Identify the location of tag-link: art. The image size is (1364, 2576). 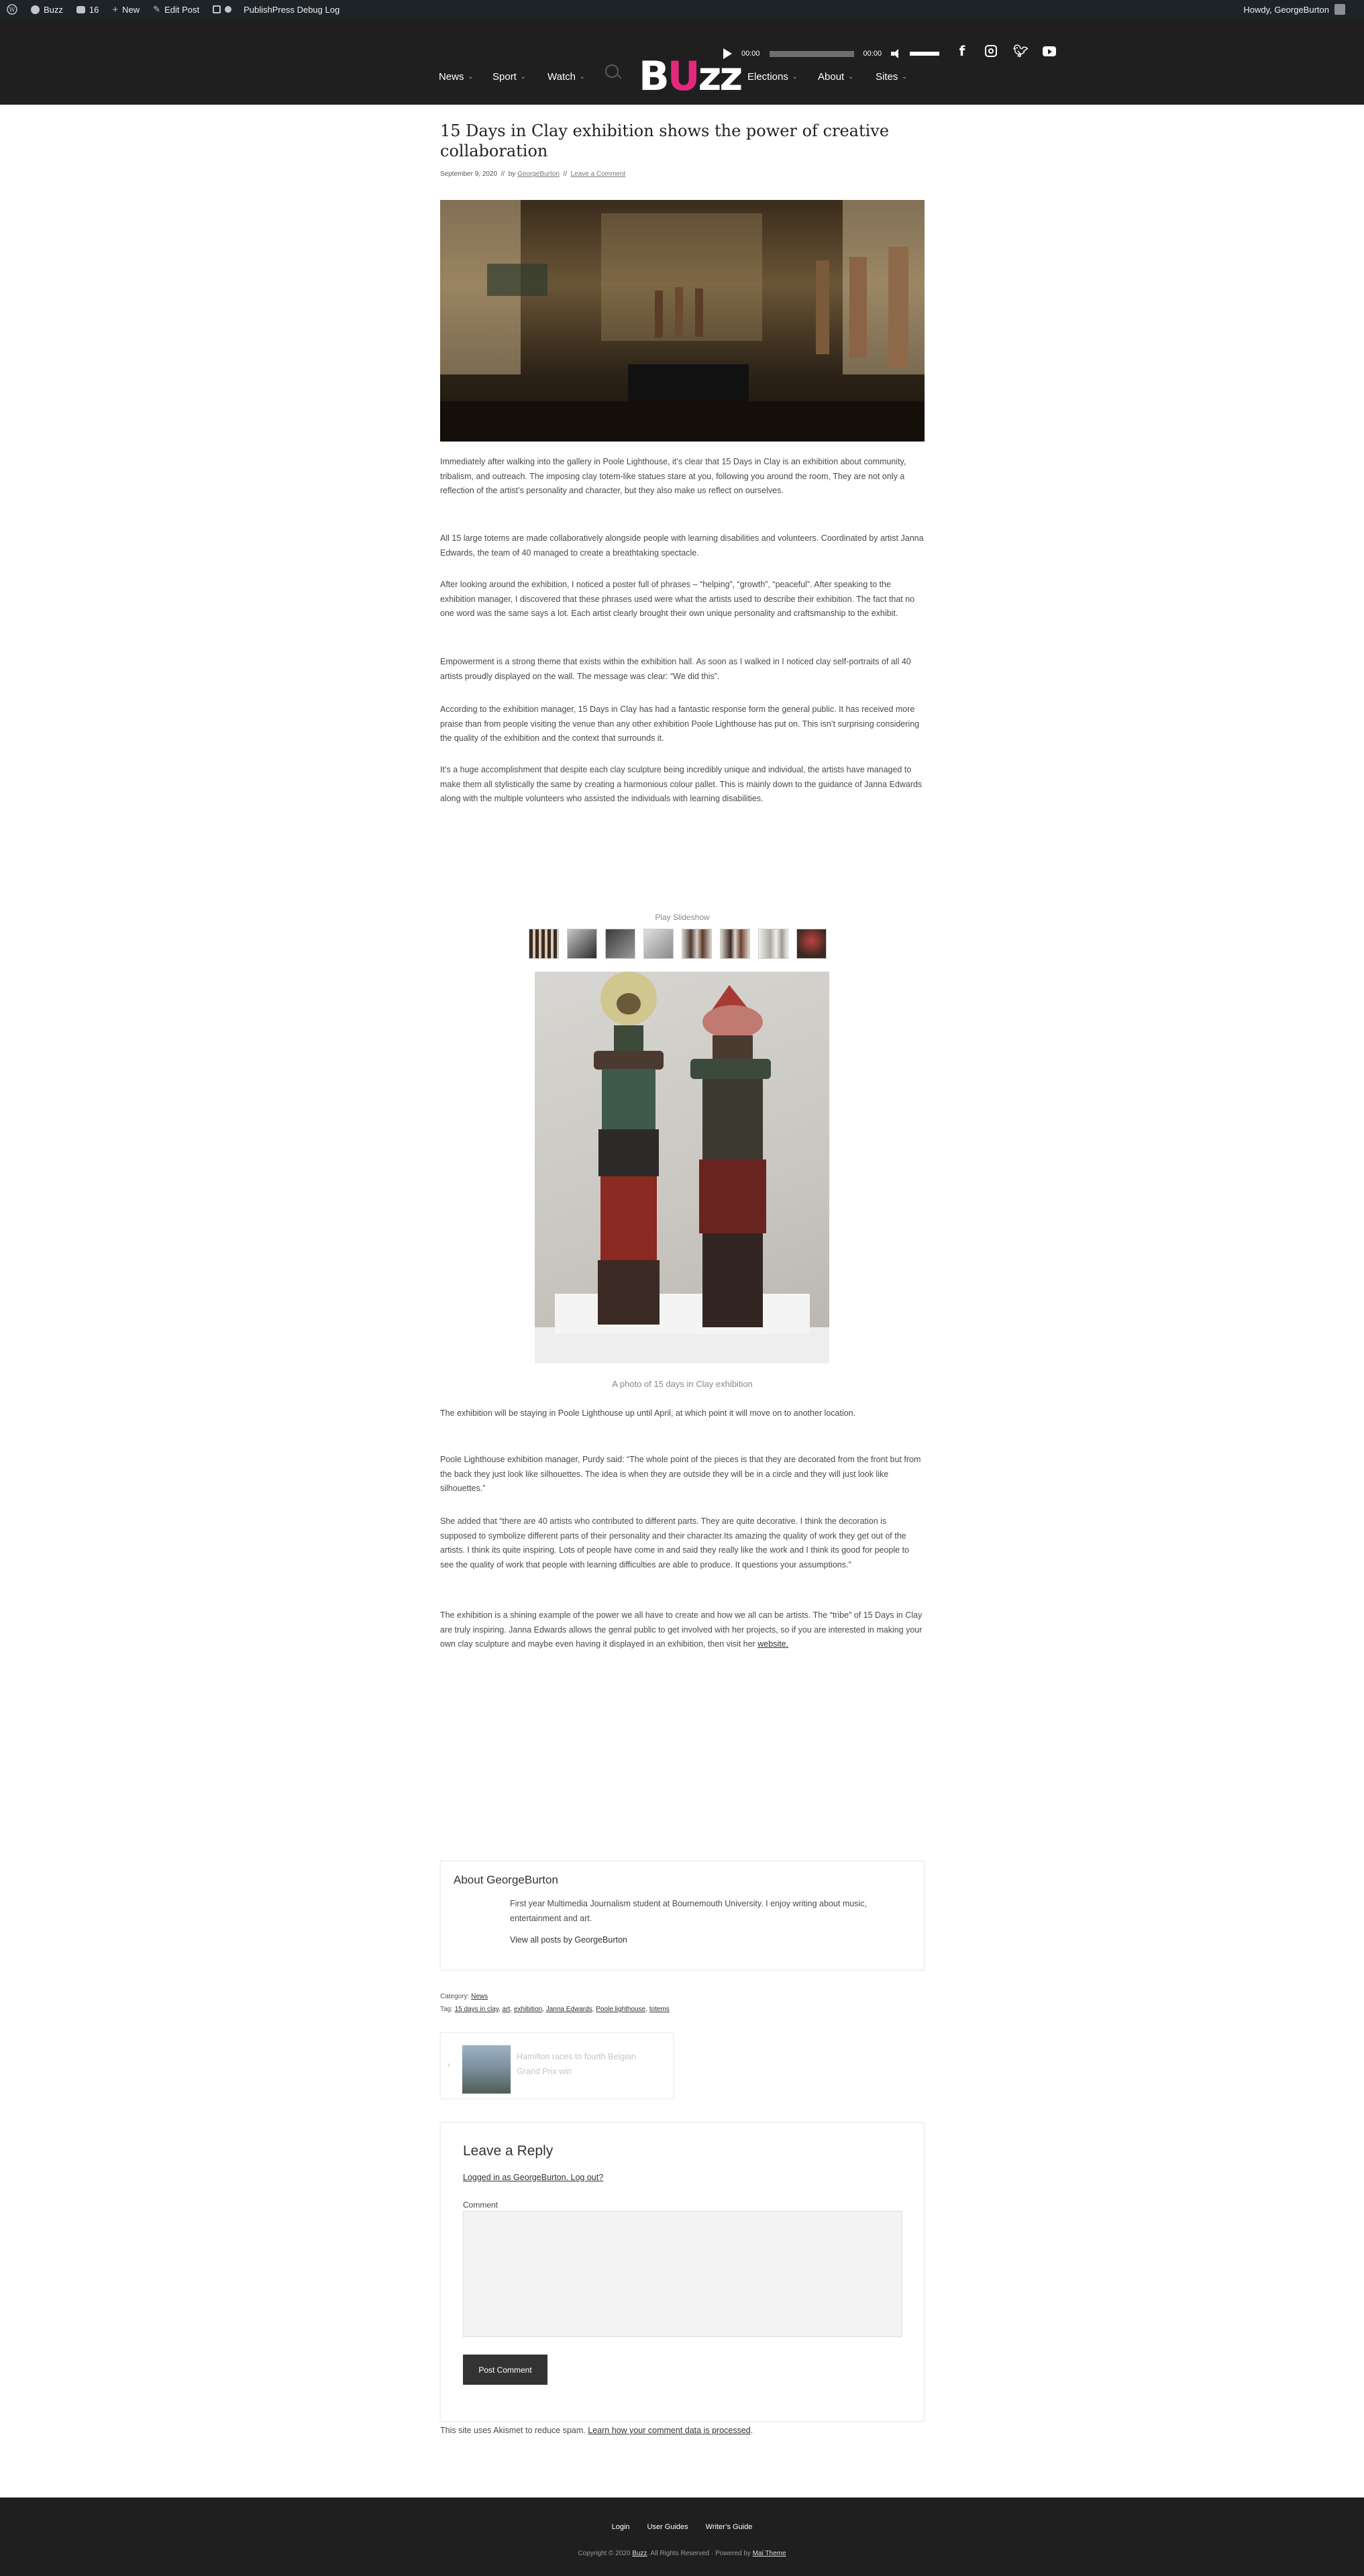
(507, 2009).